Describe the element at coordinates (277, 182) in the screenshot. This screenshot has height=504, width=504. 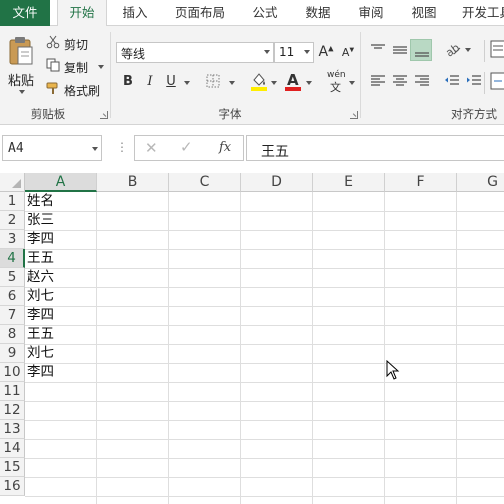
I see `column-header-d: D` at that location.